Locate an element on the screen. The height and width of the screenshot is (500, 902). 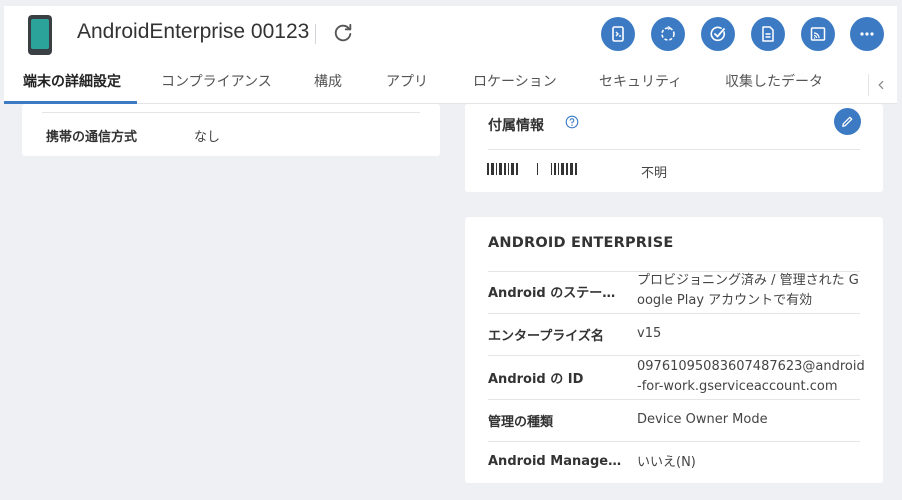
enterprise-name-value: v15 is located at coordinates (649, 333).